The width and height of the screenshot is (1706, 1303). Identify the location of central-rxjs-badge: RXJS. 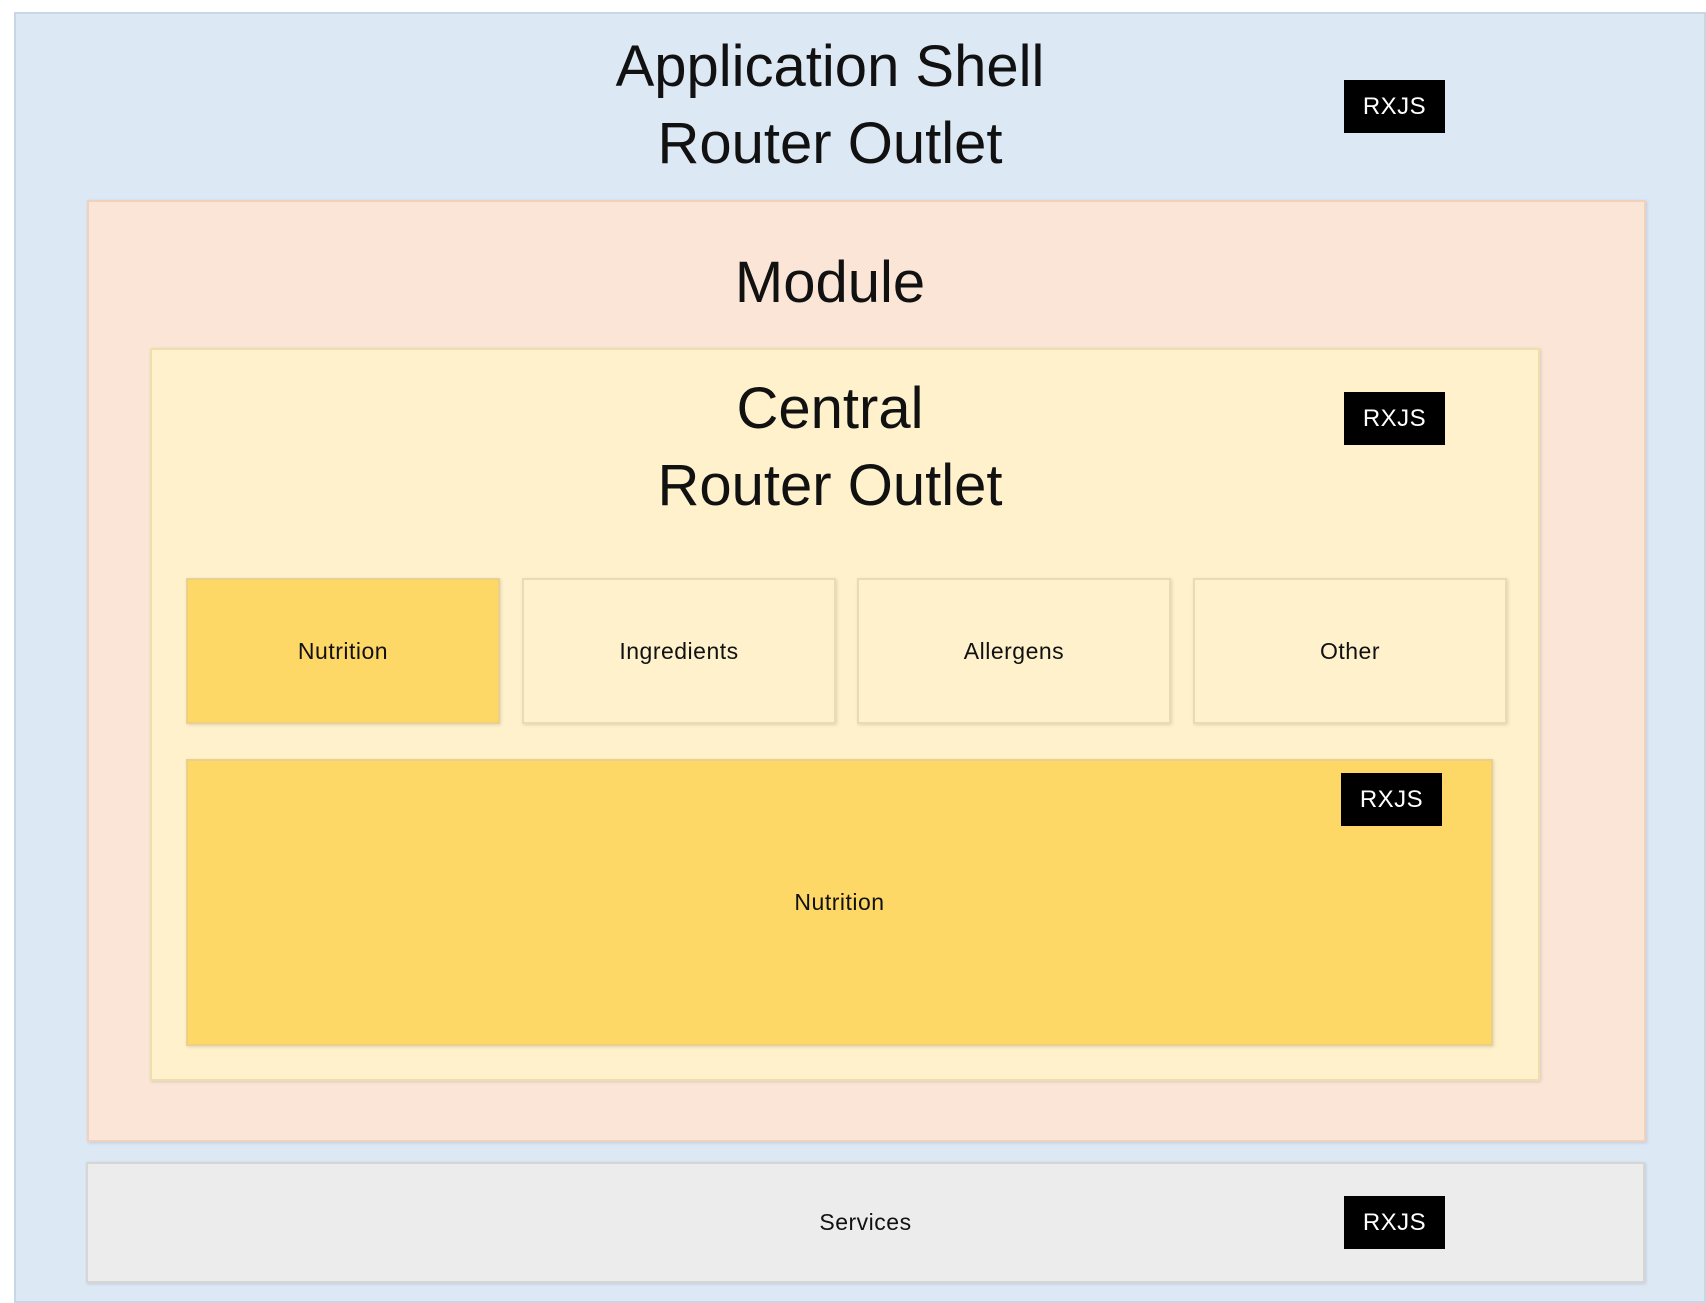
(1394, 418).